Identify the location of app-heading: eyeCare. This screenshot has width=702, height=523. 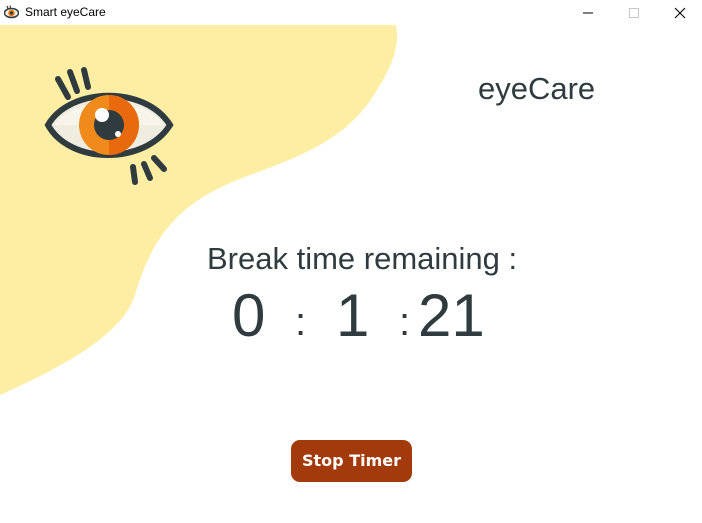
(537, 88).